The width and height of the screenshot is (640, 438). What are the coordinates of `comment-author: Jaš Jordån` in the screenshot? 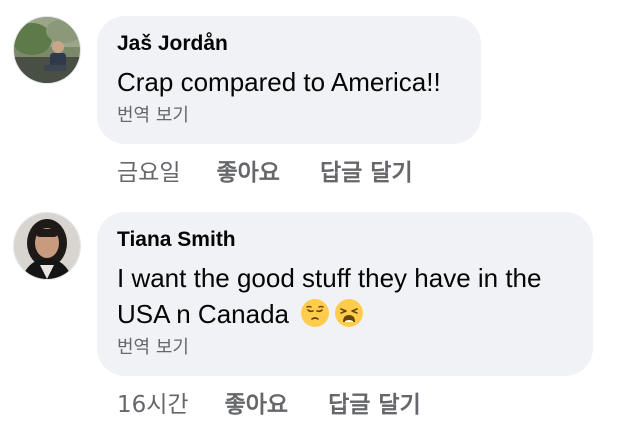 It's located at (289, 44).